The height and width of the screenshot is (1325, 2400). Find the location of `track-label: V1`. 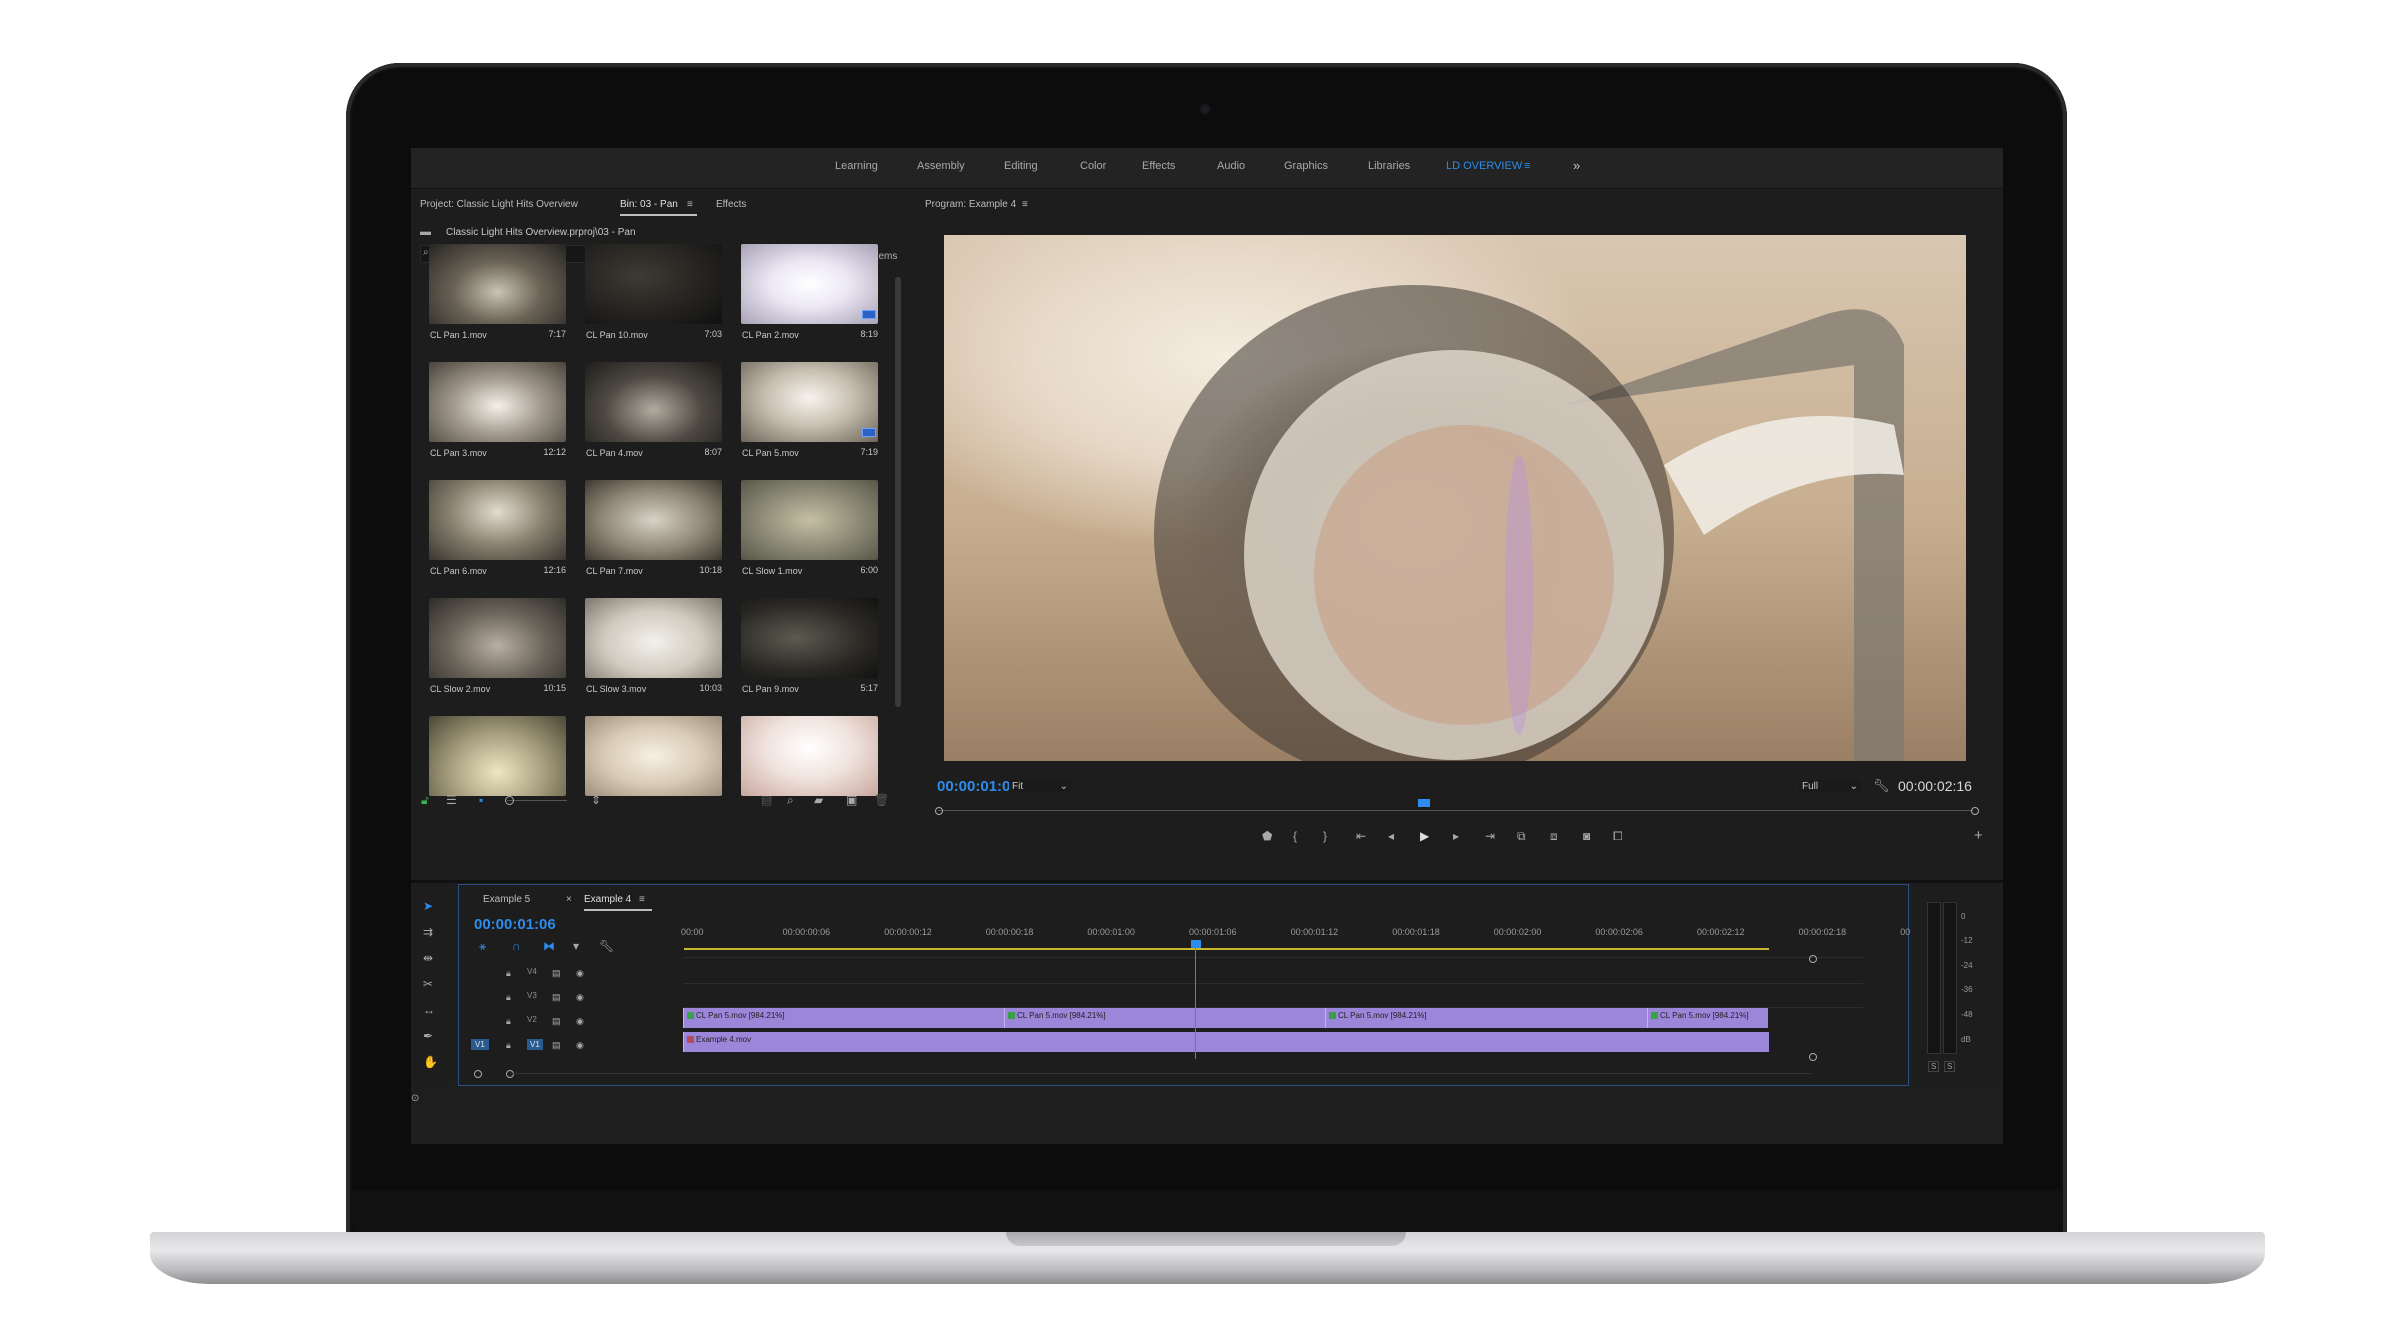

track-label: V1 is located at coordinates (535, 1044).